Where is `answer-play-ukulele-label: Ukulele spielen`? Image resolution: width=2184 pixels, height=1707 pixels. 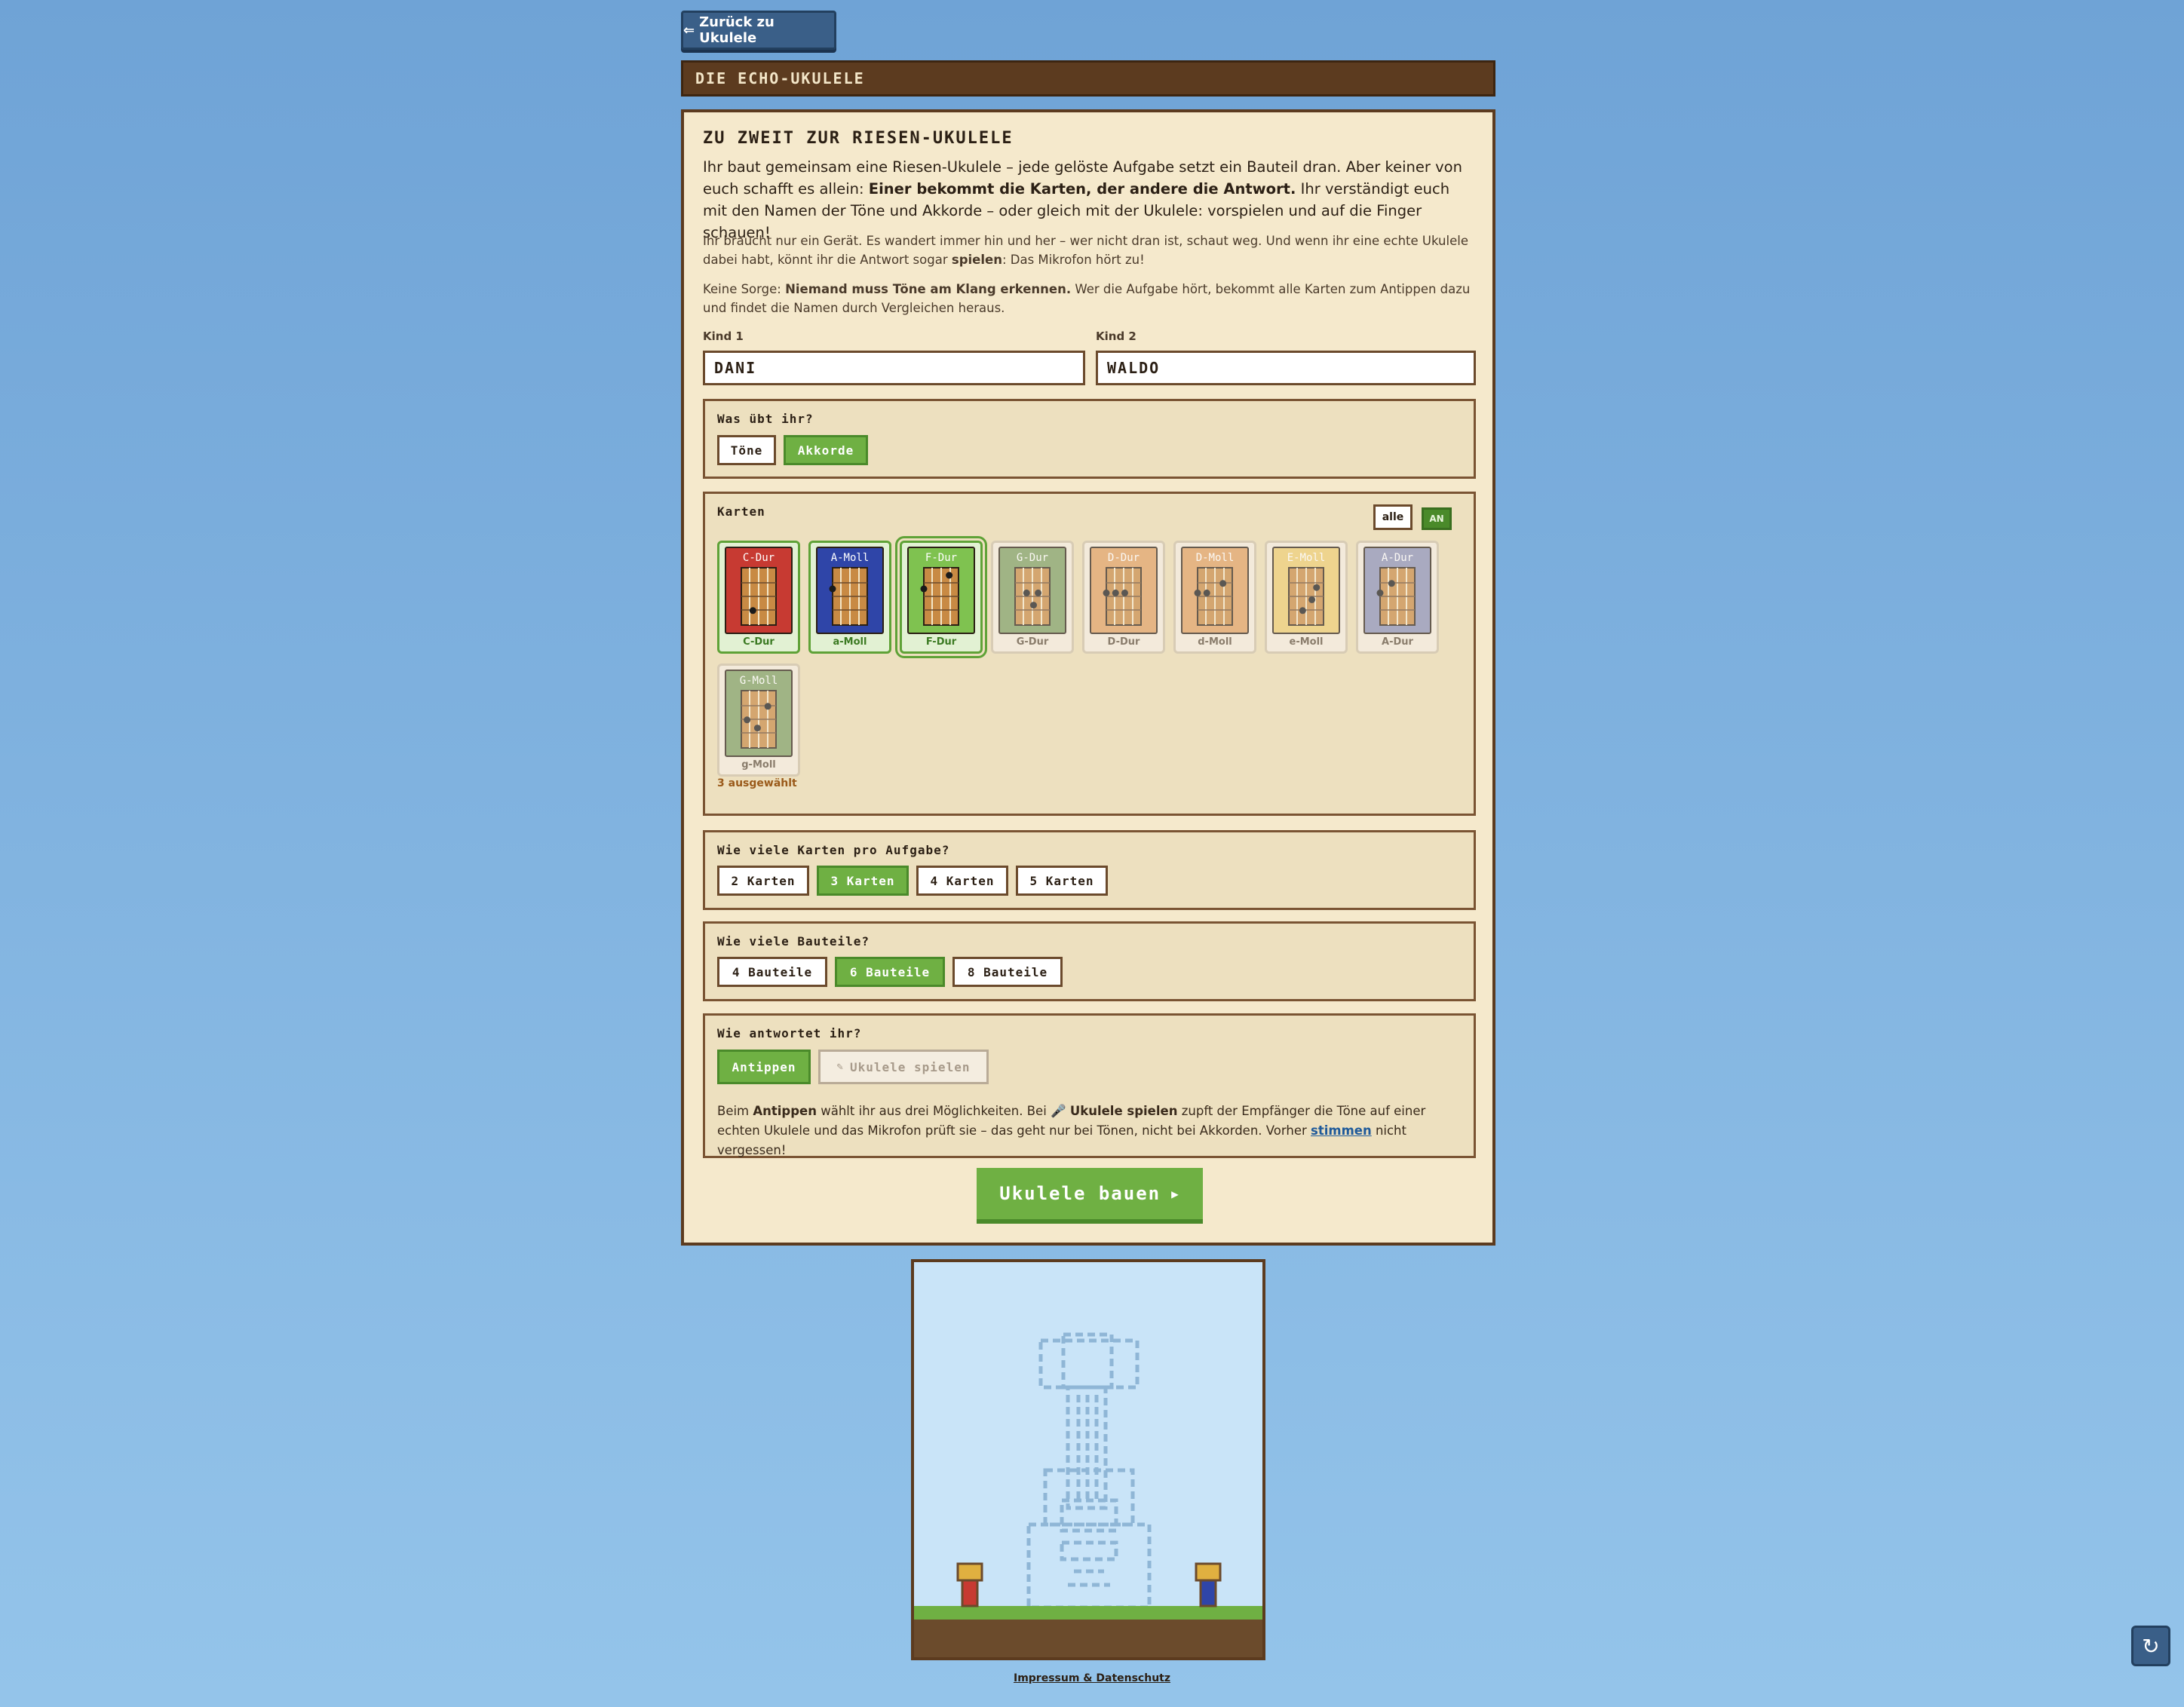 answer-play-ukulele-label: Ukulele spielen is located at coordinates (910, 1066).